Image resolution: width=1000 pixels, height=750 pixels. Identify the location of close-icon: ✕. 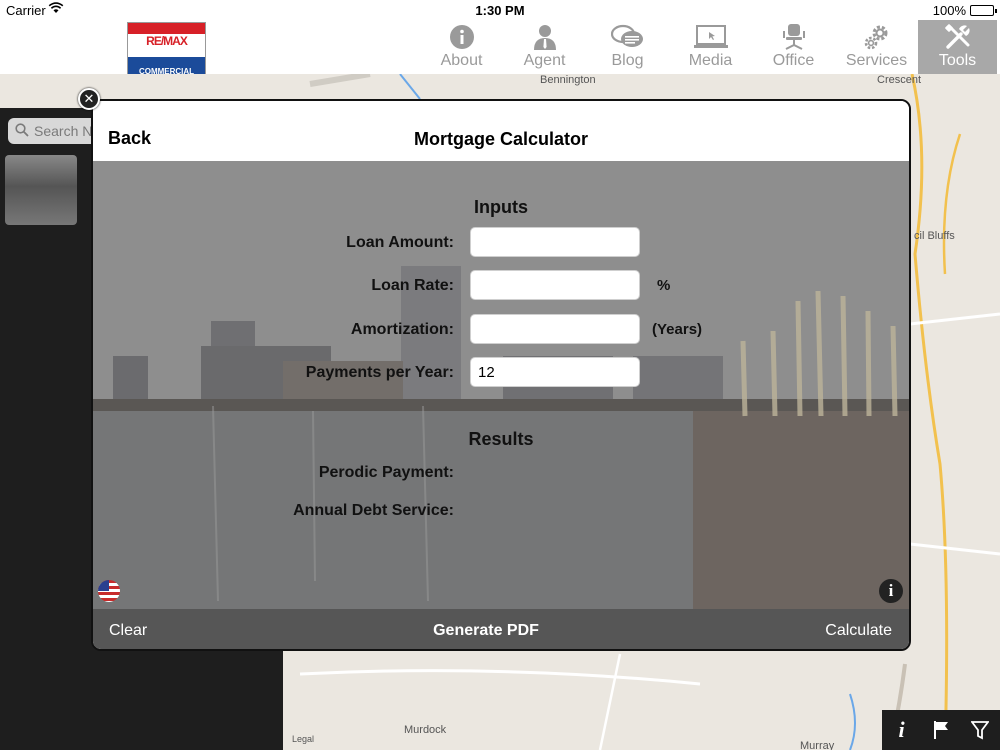
(89, 99).